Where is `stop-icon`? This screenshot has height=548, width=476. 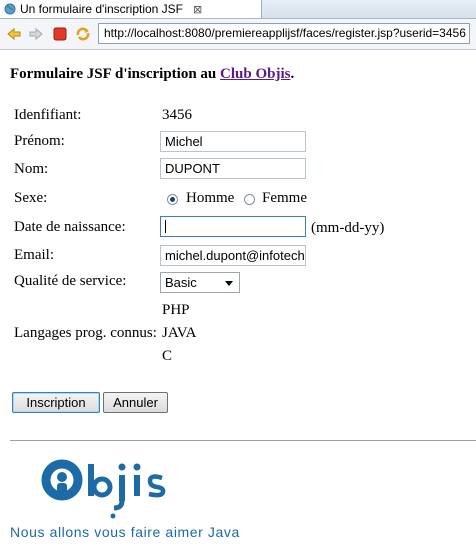 stop-icon is located at coordinates (60, 34).